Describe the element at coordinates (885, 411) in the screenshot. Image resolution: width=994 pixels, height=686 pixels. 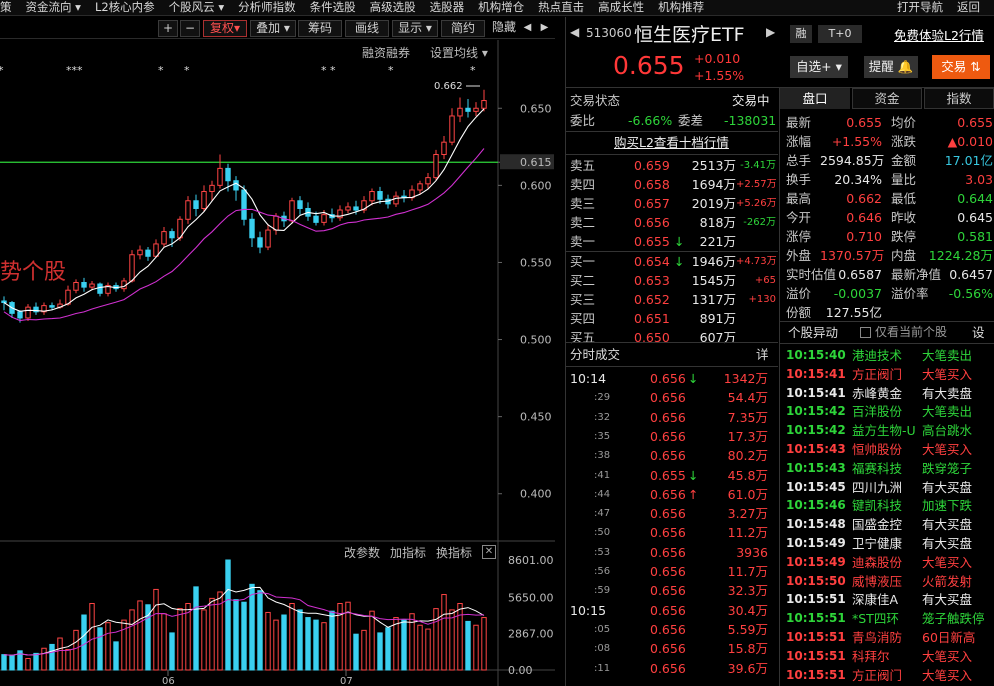
I see `event-stock: 百洋股份` at that location.